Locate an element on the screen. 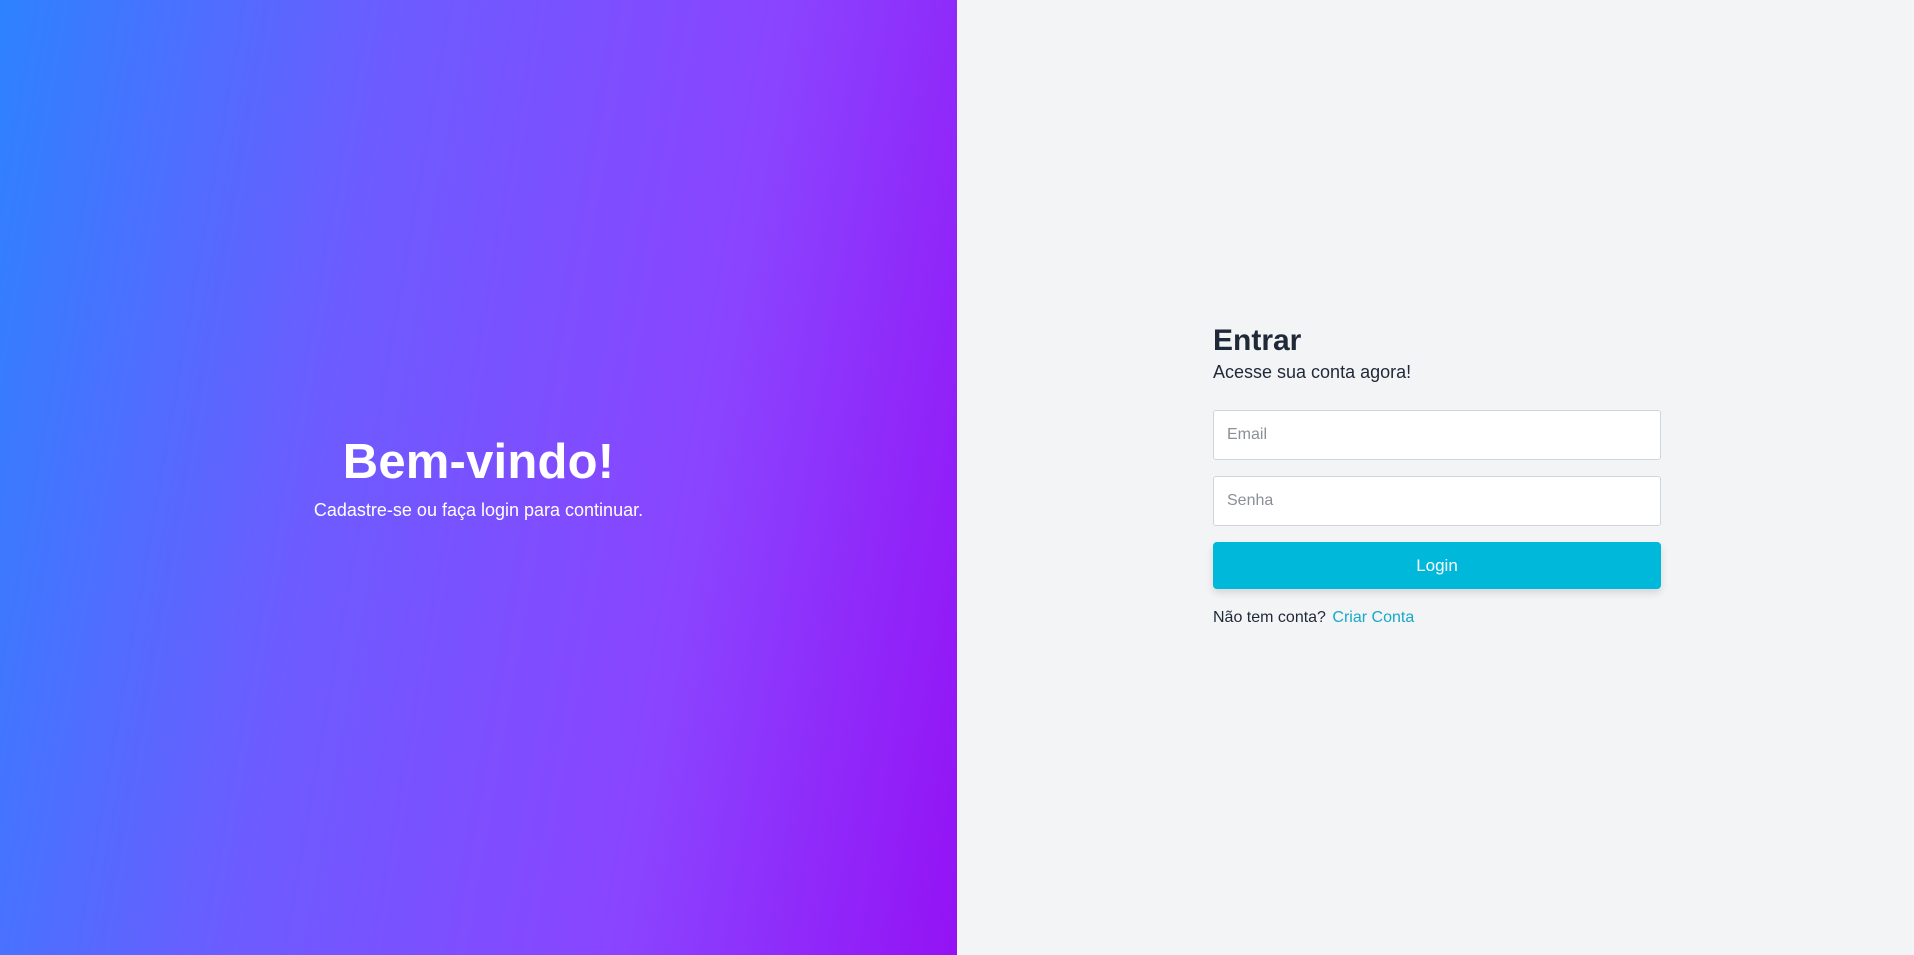 The width and height of the screenshot is (1914, 955). email-input is located at coordinates (1437, 435).